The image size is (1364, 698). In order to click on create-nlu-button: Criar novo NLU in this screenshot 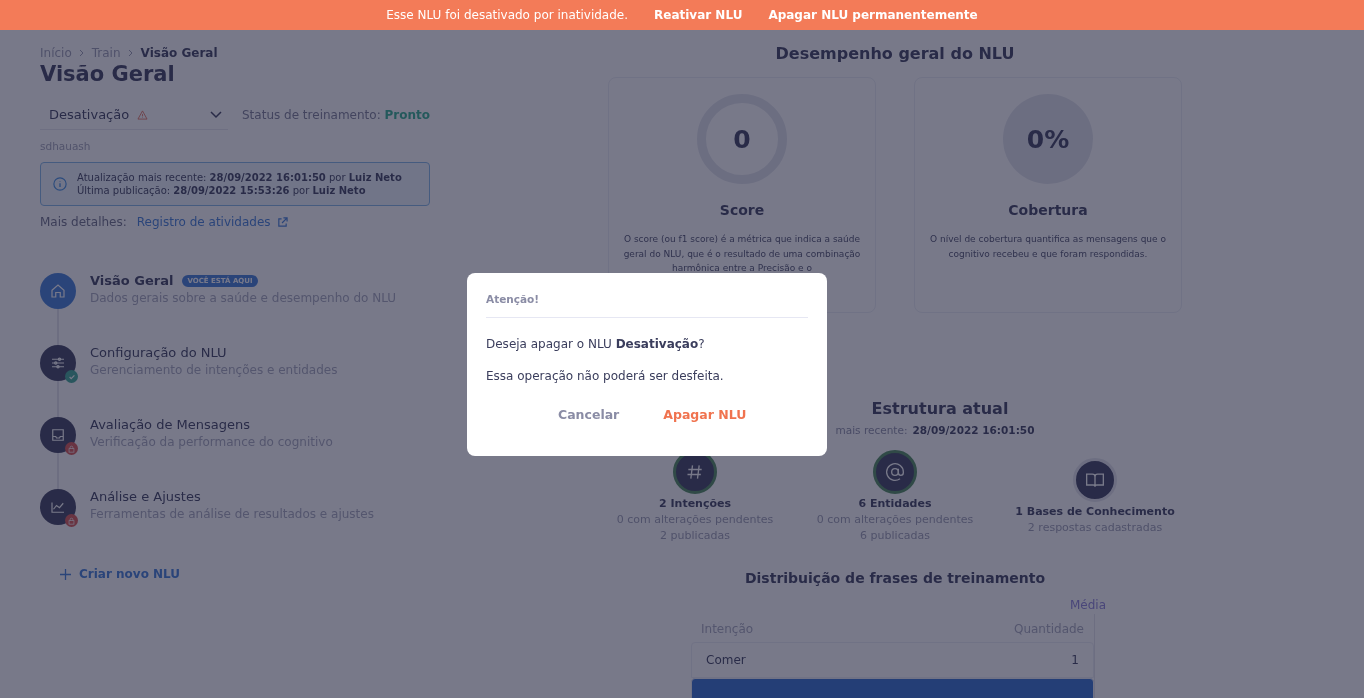, I will do `click(245, 574)`.